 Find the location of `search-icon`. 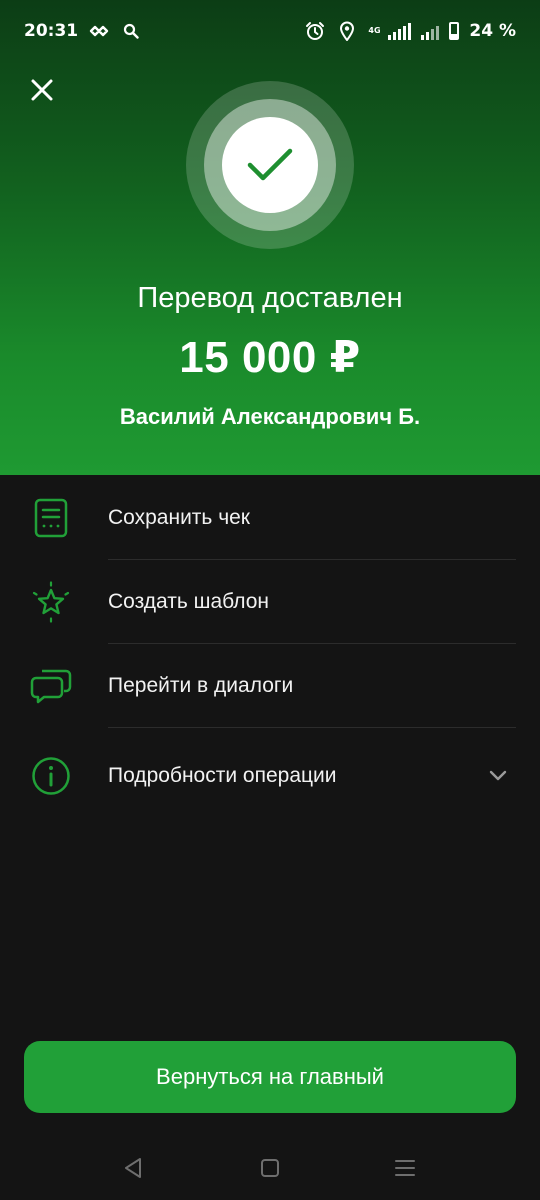

search-icon is located at coordinates (131, 31).